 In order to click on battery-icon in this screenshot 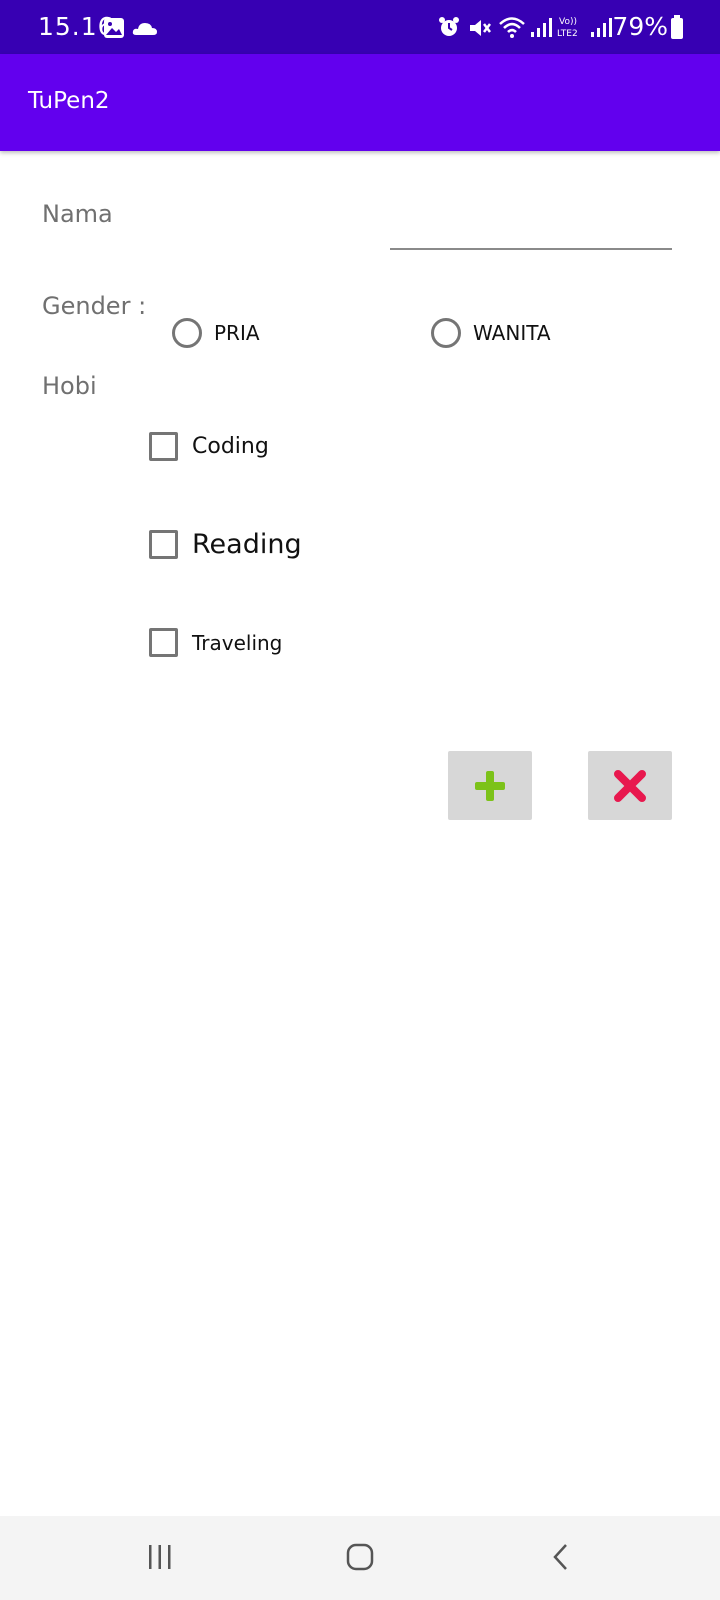, I will do `click(677, 27)`.